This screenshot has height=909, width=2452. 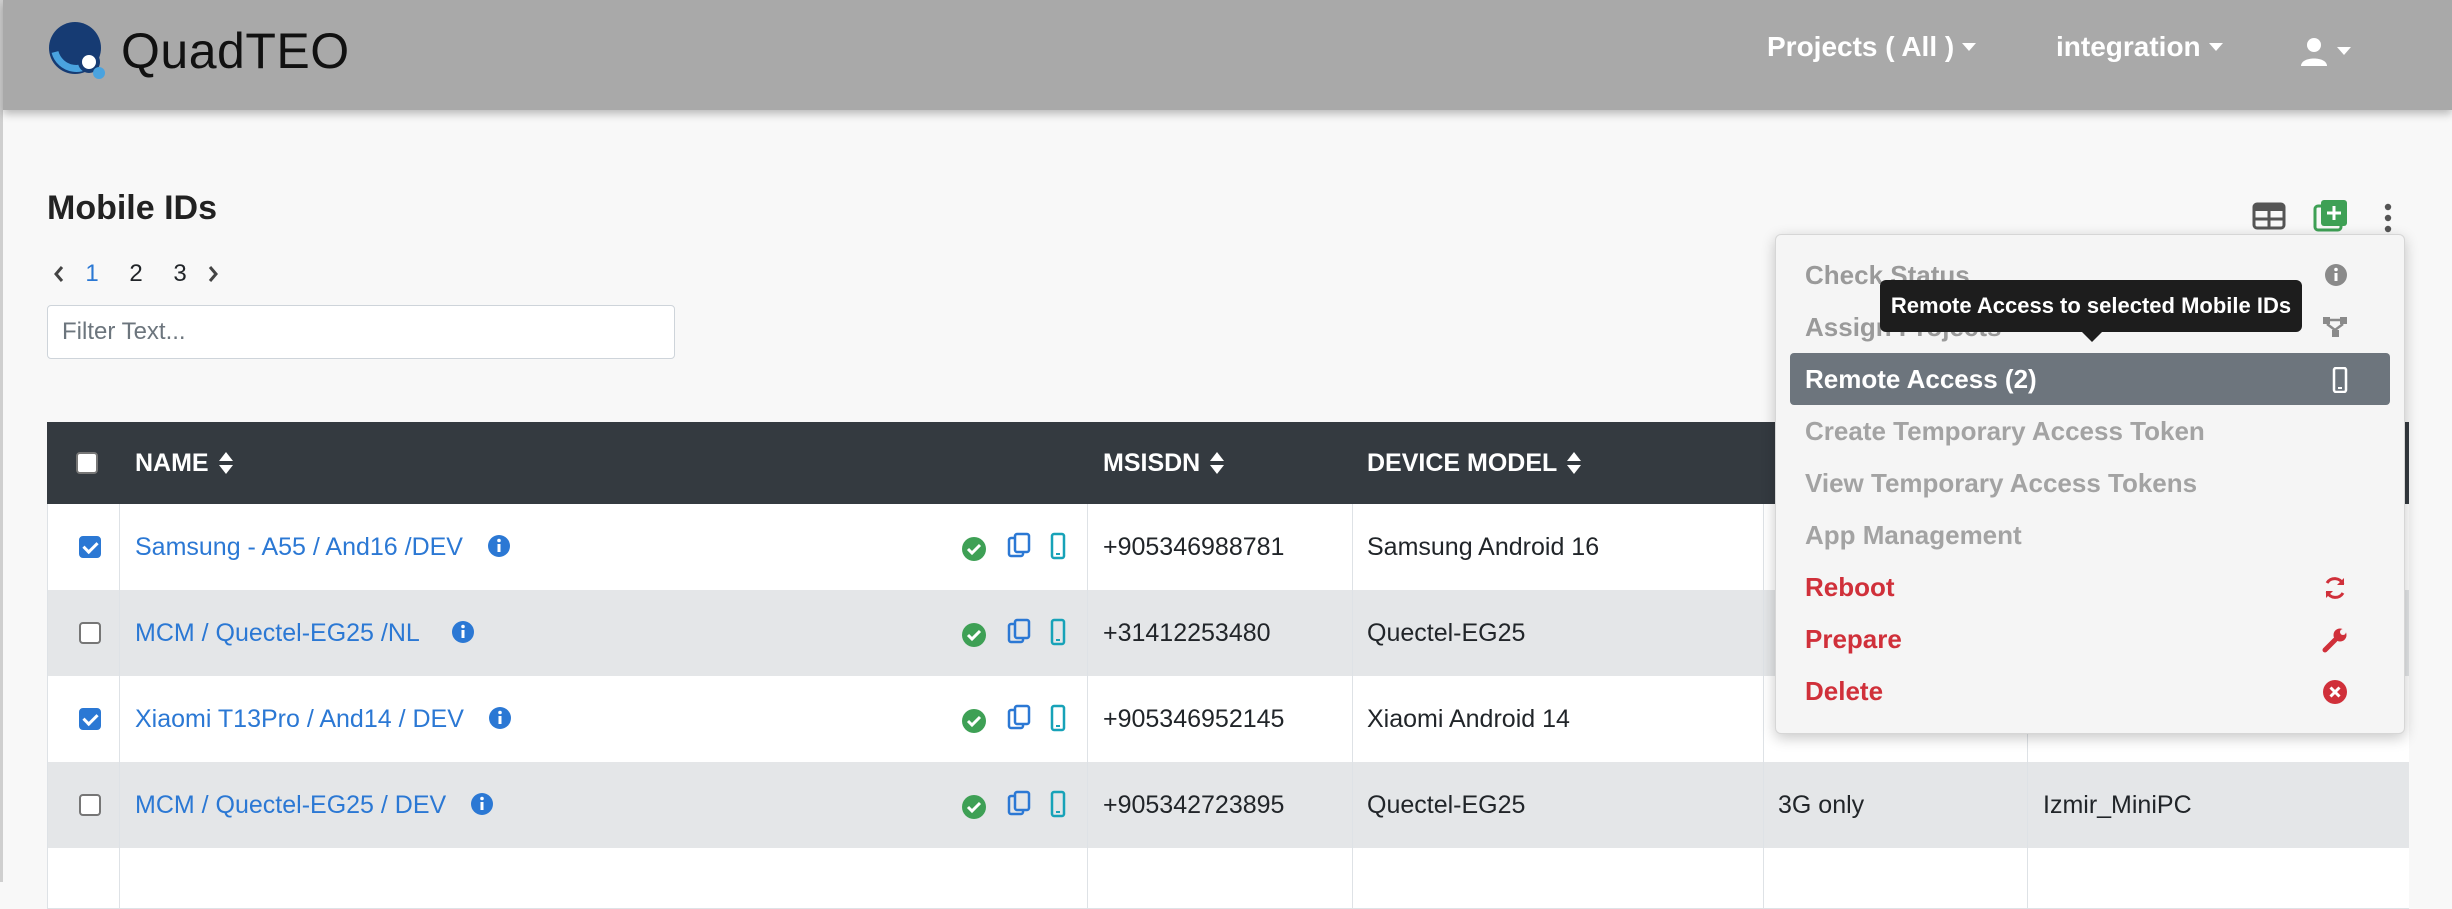 I want to click on select-all-cell, so click(x=87, y=463).